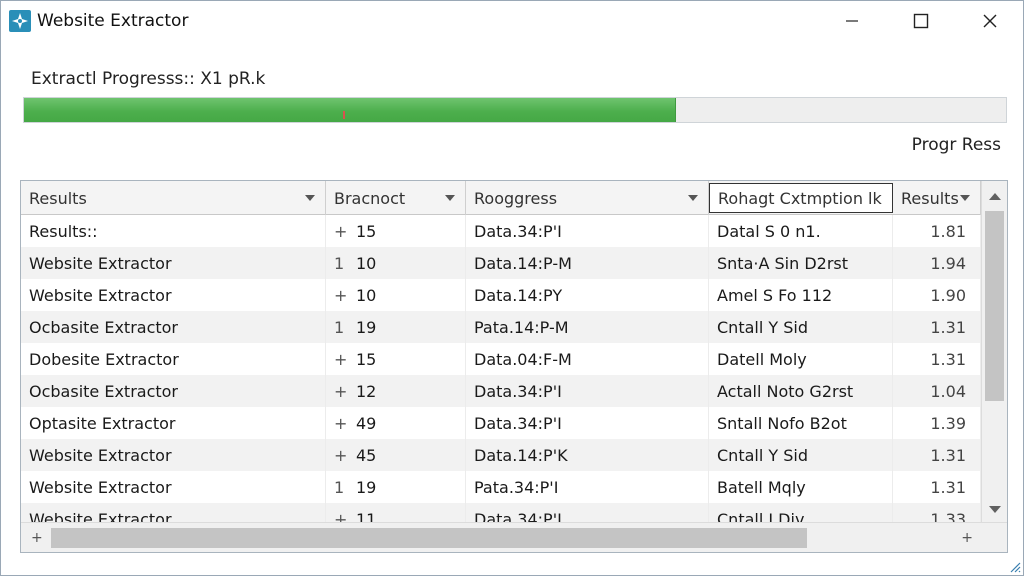 The image size is (1024, 576). I want to click on scroll-up-icon, so click(995, 196).